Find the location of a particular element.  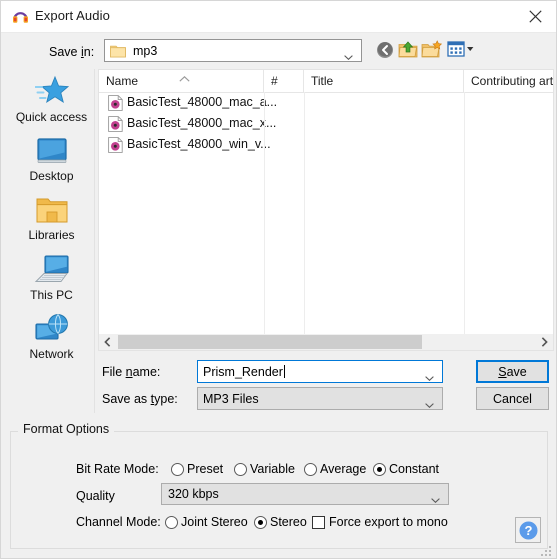

close-icon is located at coordinates (534, 16).